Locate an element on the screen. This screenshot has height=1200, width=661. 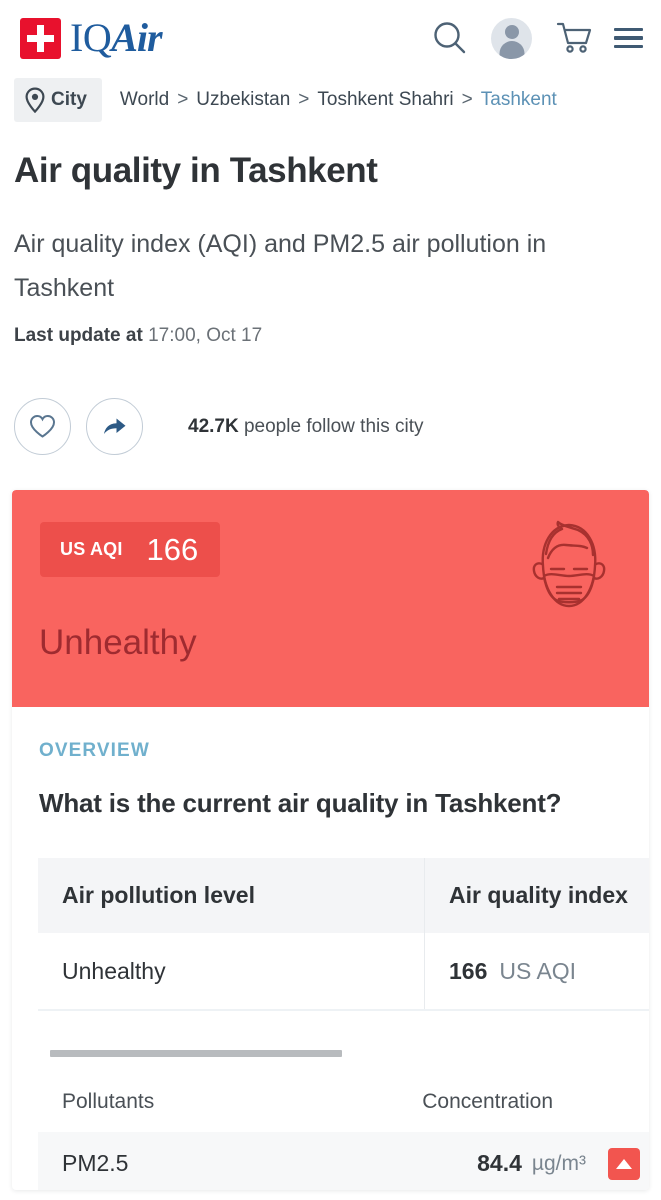
iqair-logo: IQAir is located at coordinates (91, 37).